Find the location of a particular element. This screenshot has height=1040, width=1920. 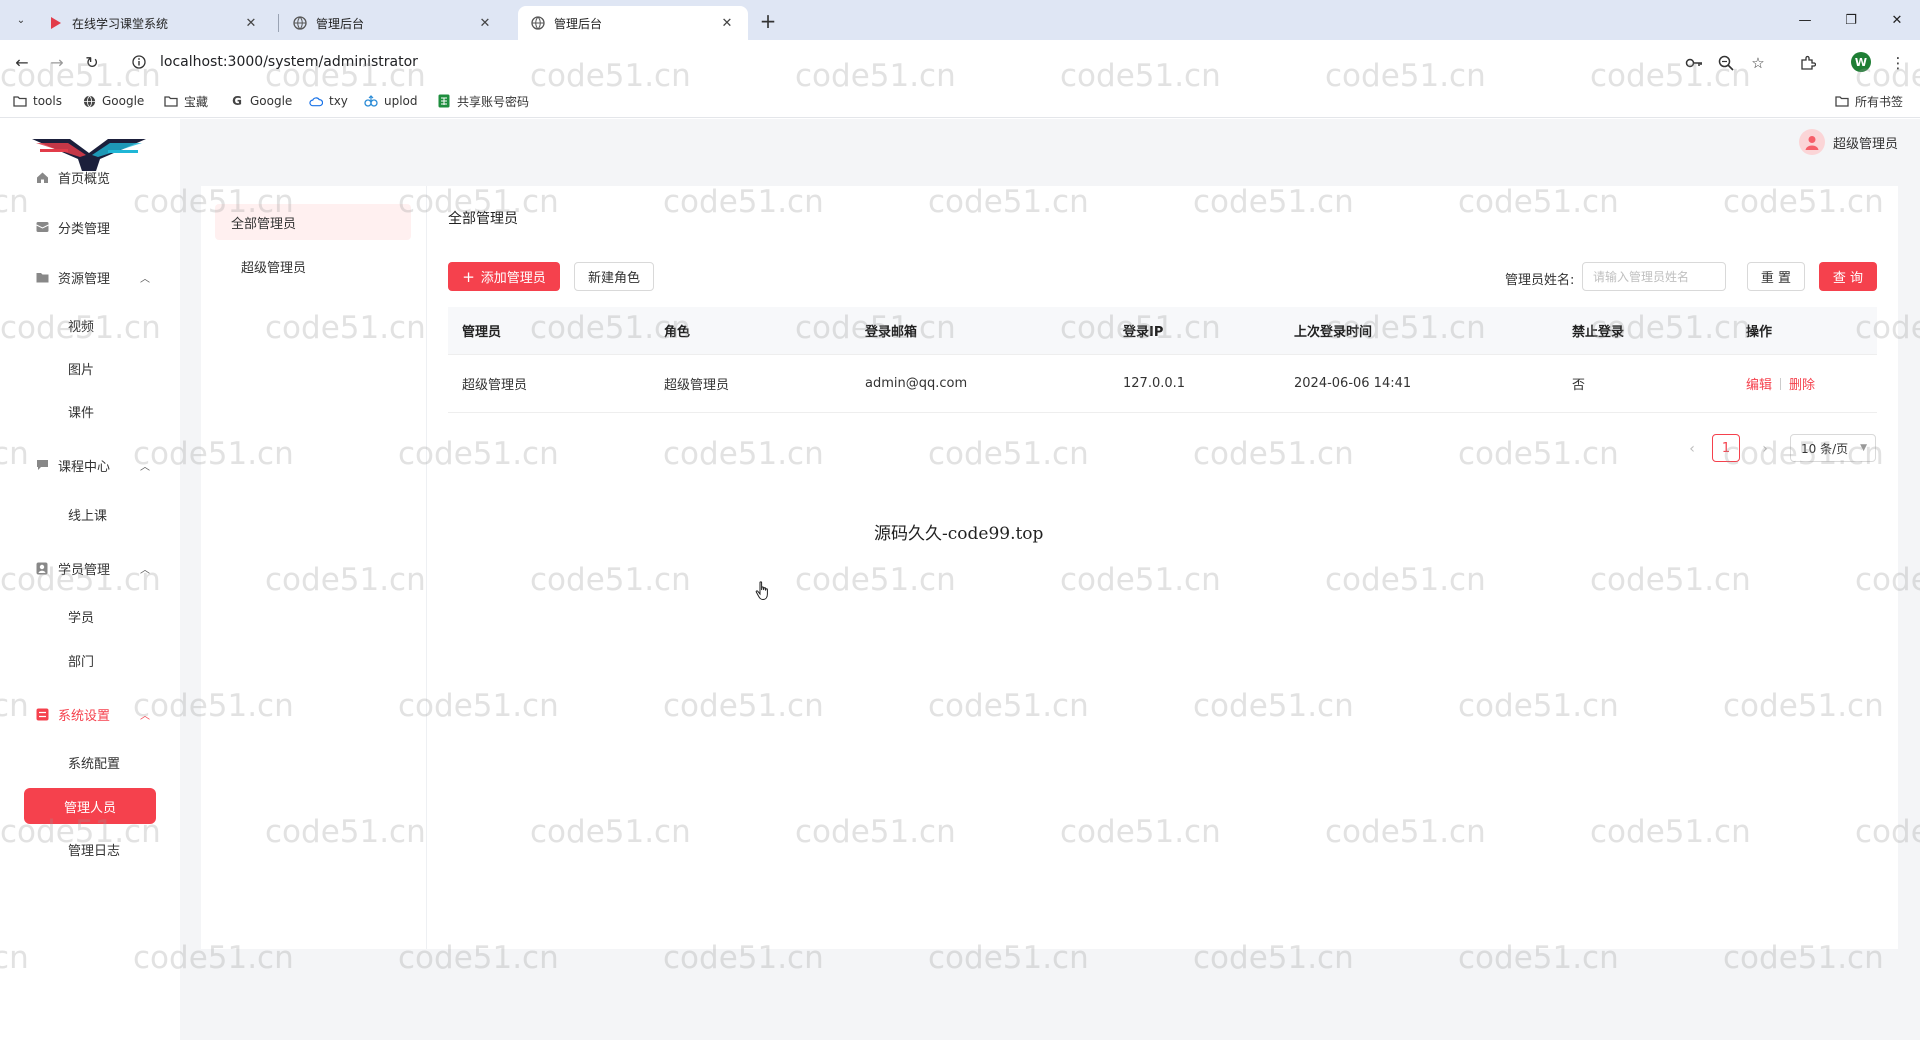

site-info-icon is located at coordinates (139, 62).